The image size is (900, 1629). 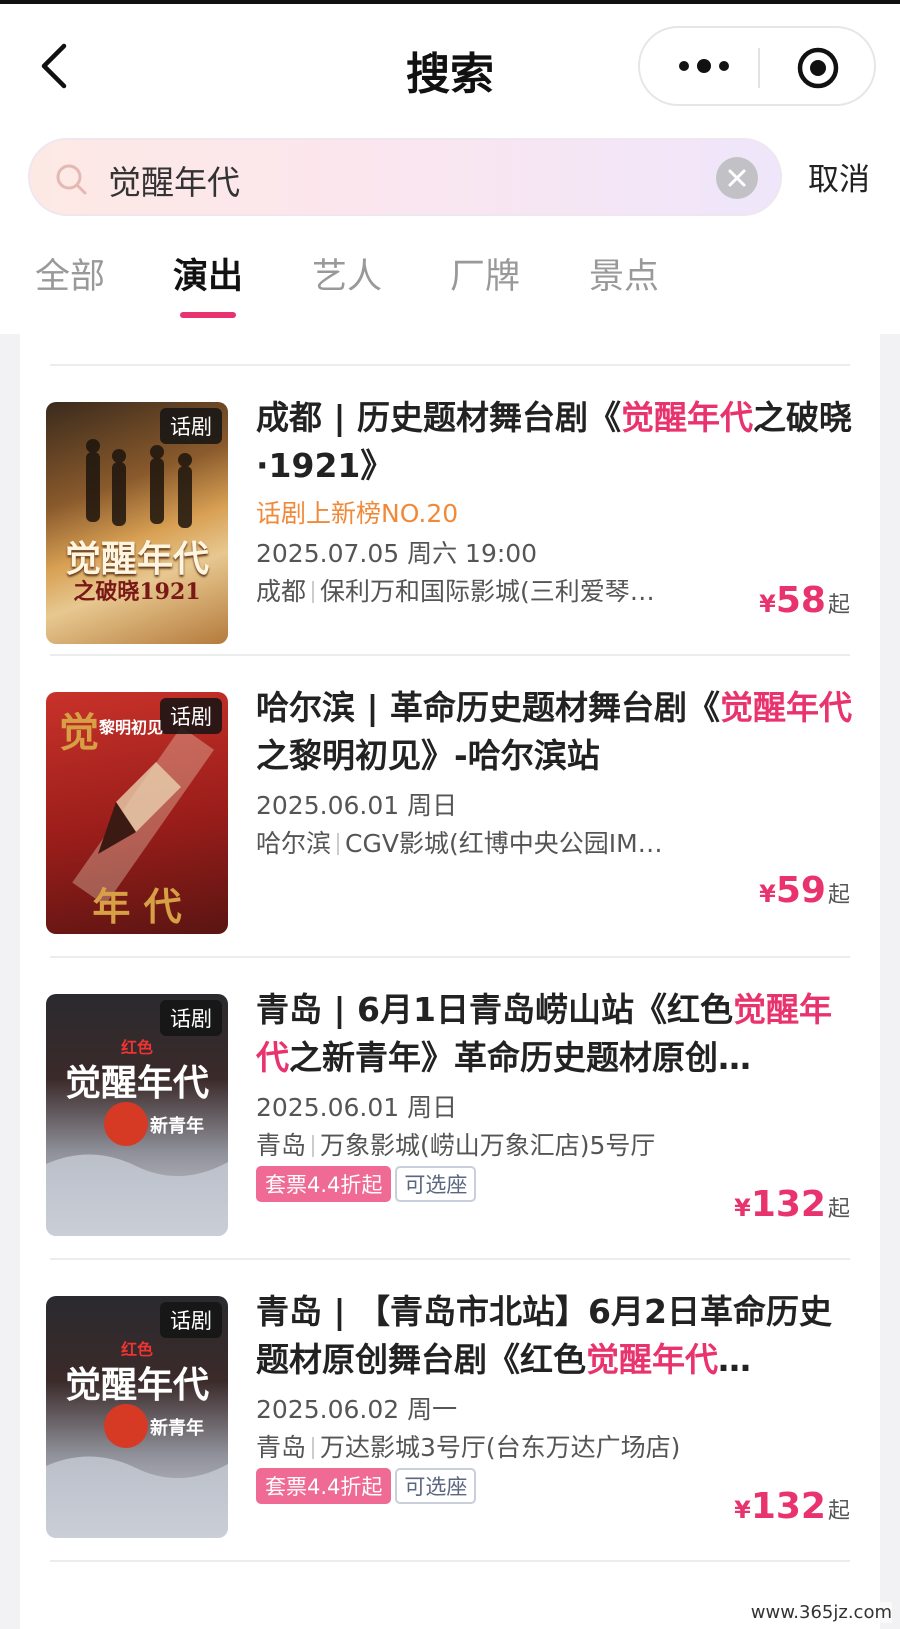 What do you see at coordinates (428, 755) in the screenshot?
I see `title-text: 之黎明初见》-哈尔滨站` at bounding box center [428, 755].